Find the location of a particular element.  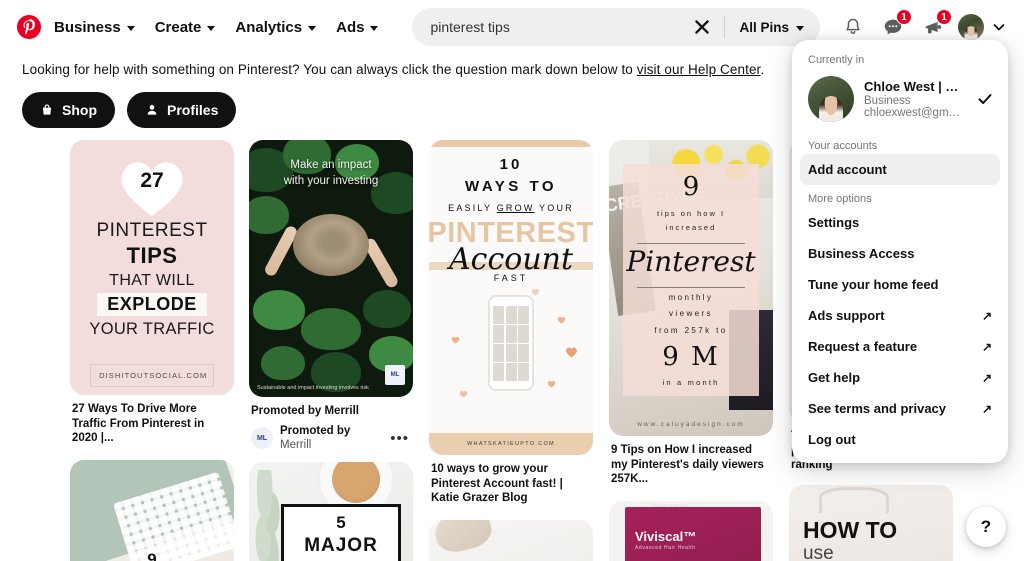

nav-item-ads: Ads is located at coordinates (357, 27).